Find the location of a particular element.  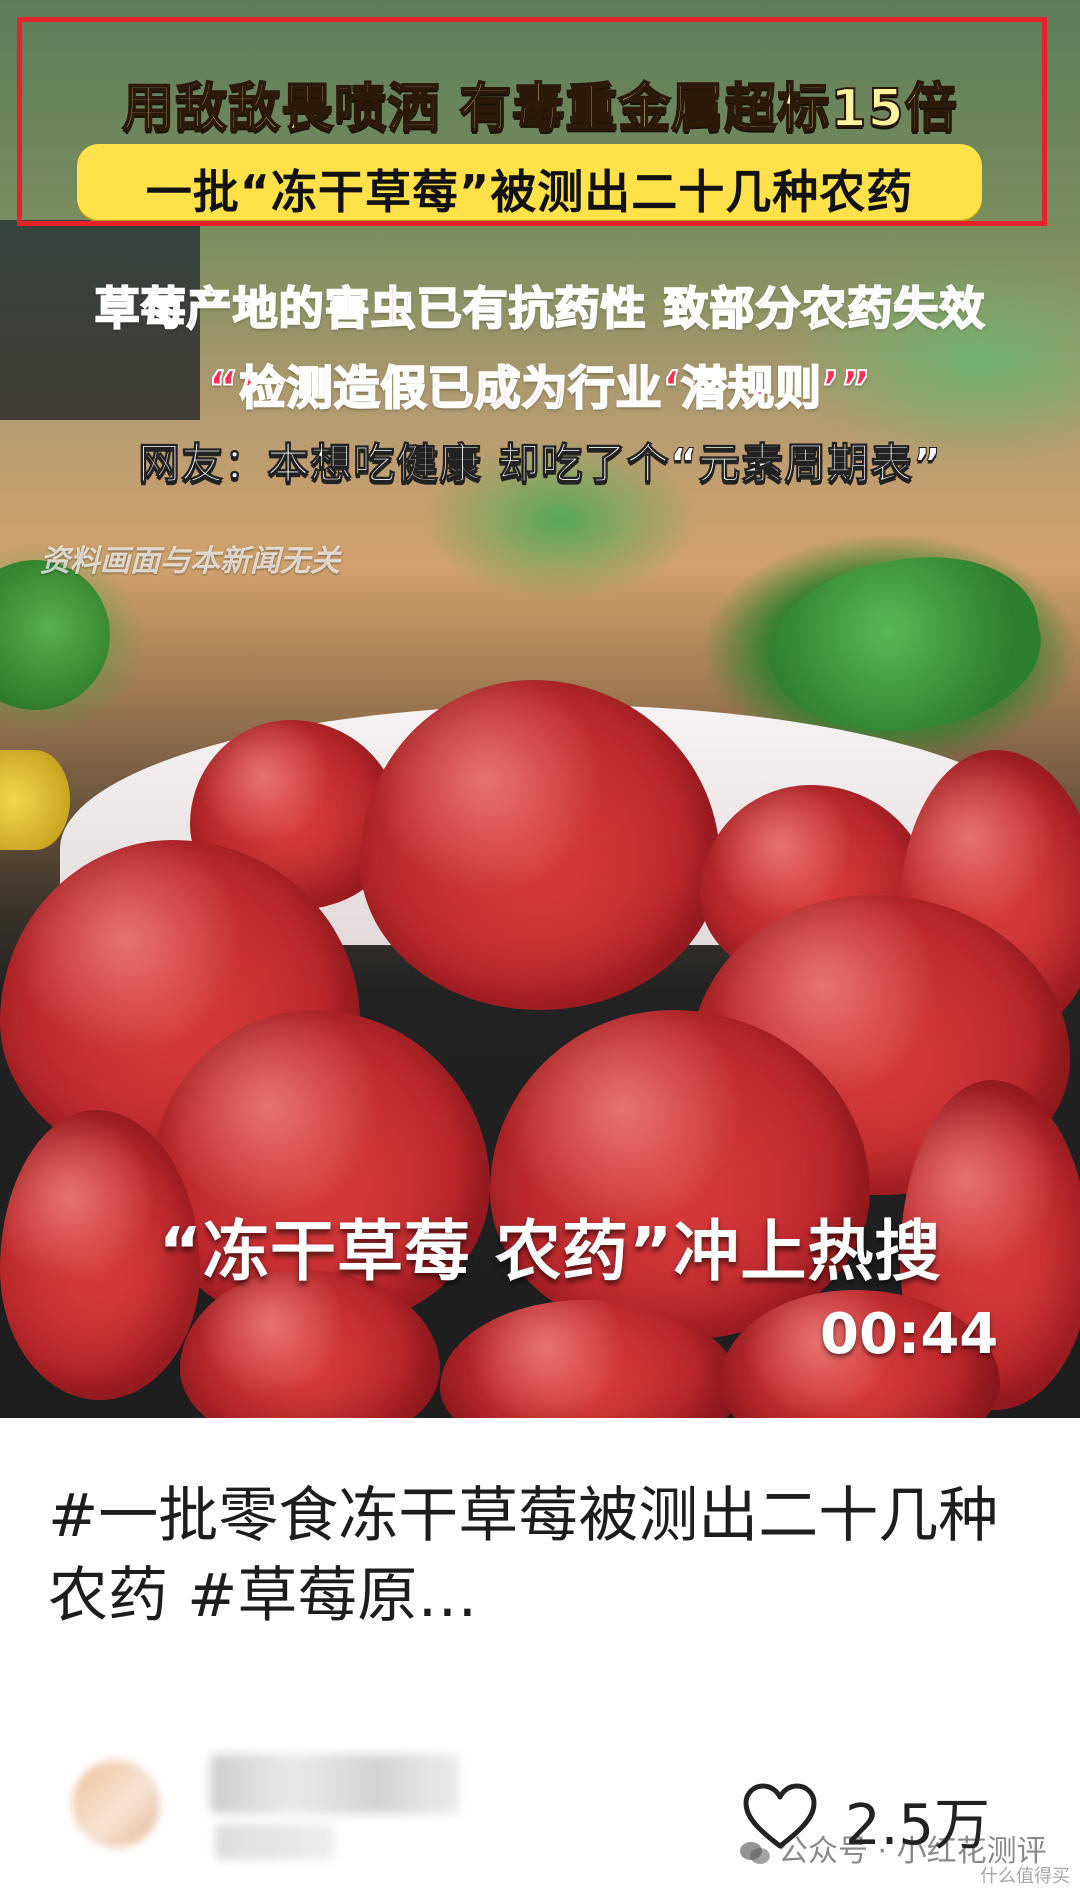

video-overlay-title: “冻干草莓 农药”冲上热搜 is located at coordinates (550, 1251).